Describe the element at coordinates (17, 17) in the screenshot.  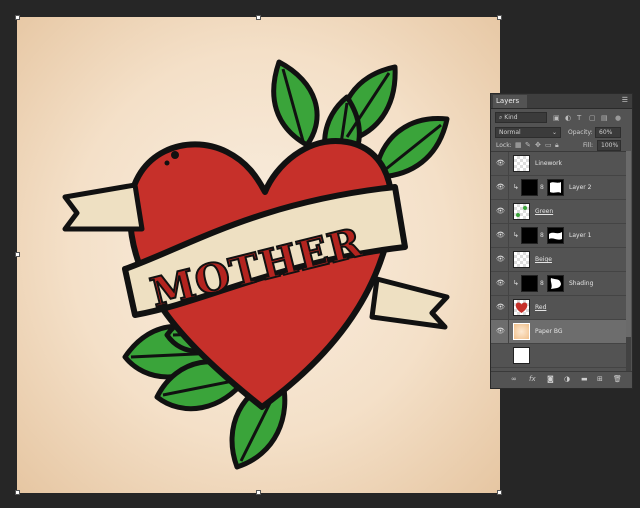
I see `transform-handle-tl` at that location.